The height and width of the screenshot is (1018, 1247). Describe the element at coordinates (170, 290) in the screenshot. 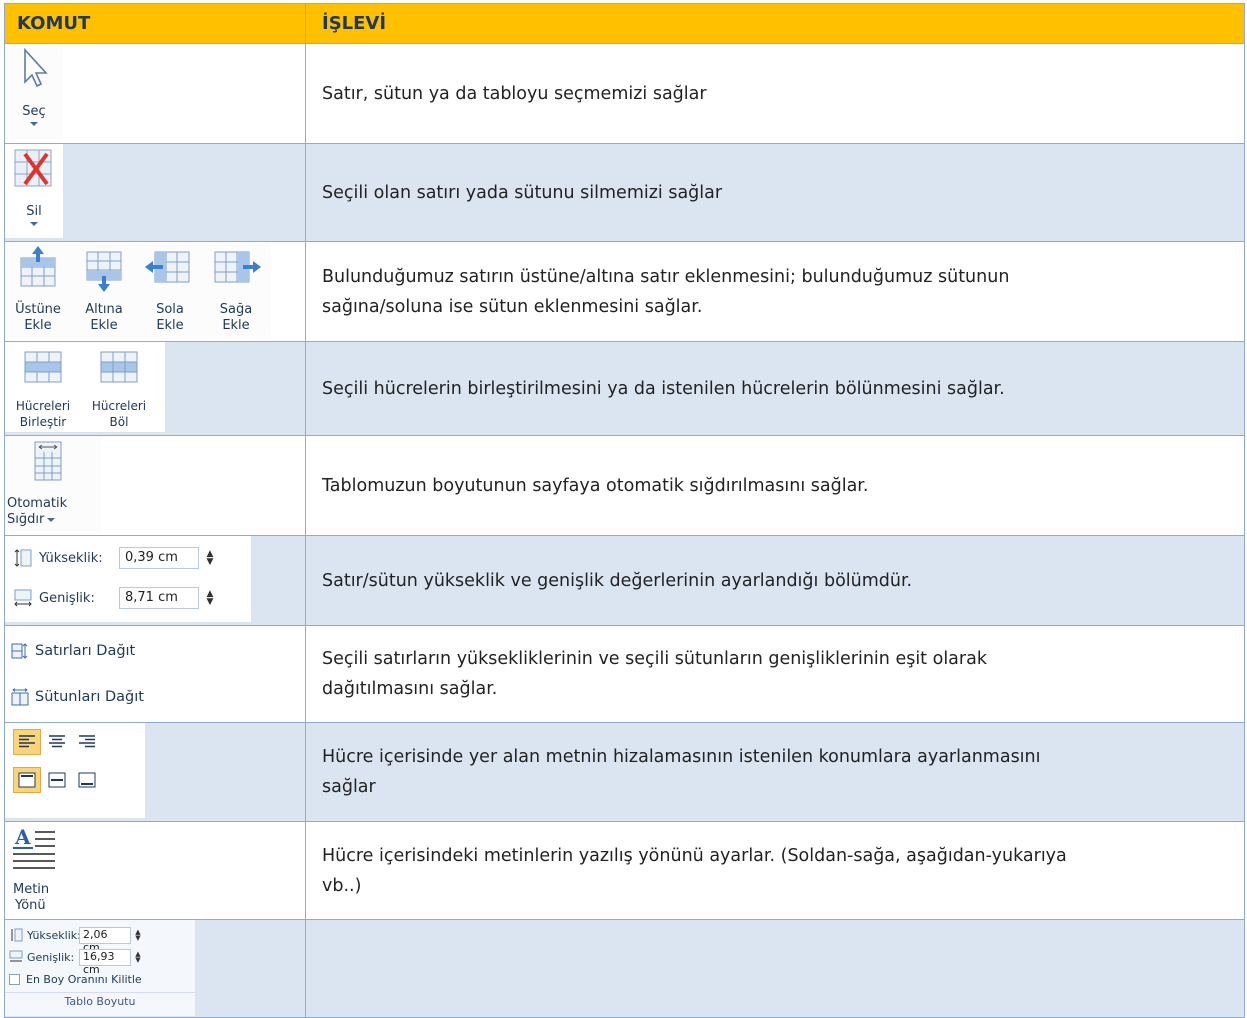

I see `insert-left-button: Sola Ekle` at that location.